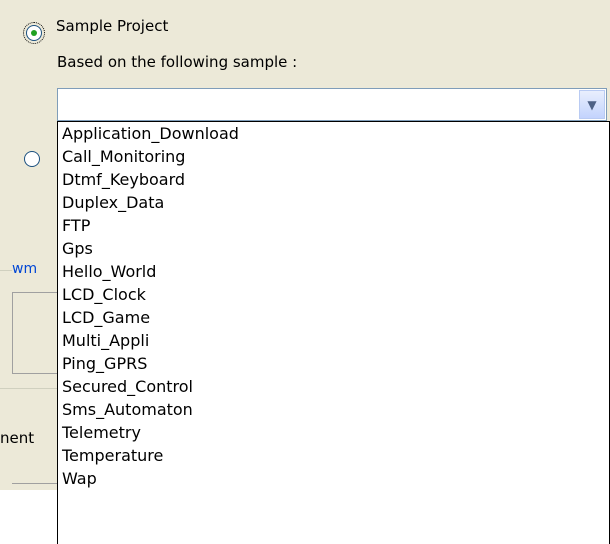 Image resolution: width=610 pixels, height=544 pixels. I want to click on based-on-sample-label: Based on the following sample :, so click(177, 62).